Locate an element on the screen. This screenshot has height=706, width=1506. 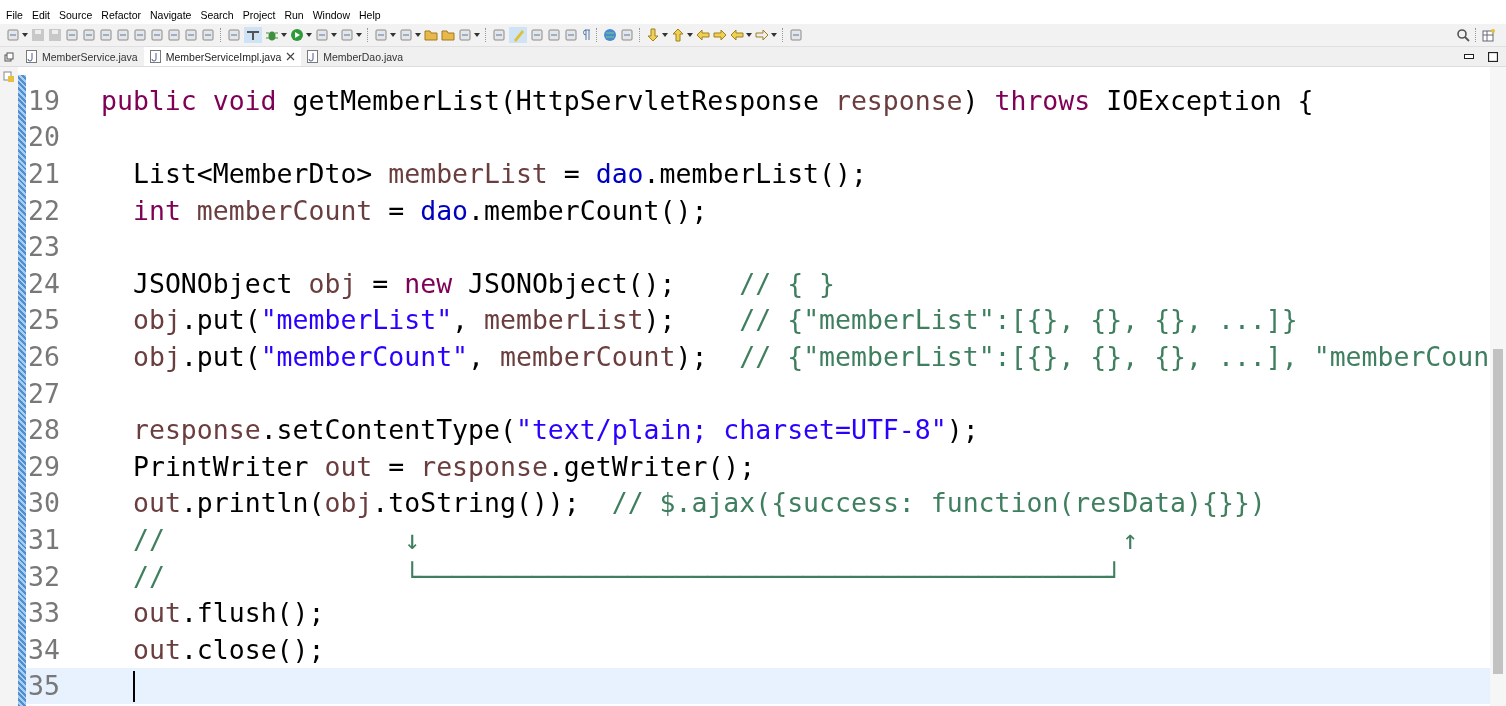
text-cursor is located at coordinates (134, 686).